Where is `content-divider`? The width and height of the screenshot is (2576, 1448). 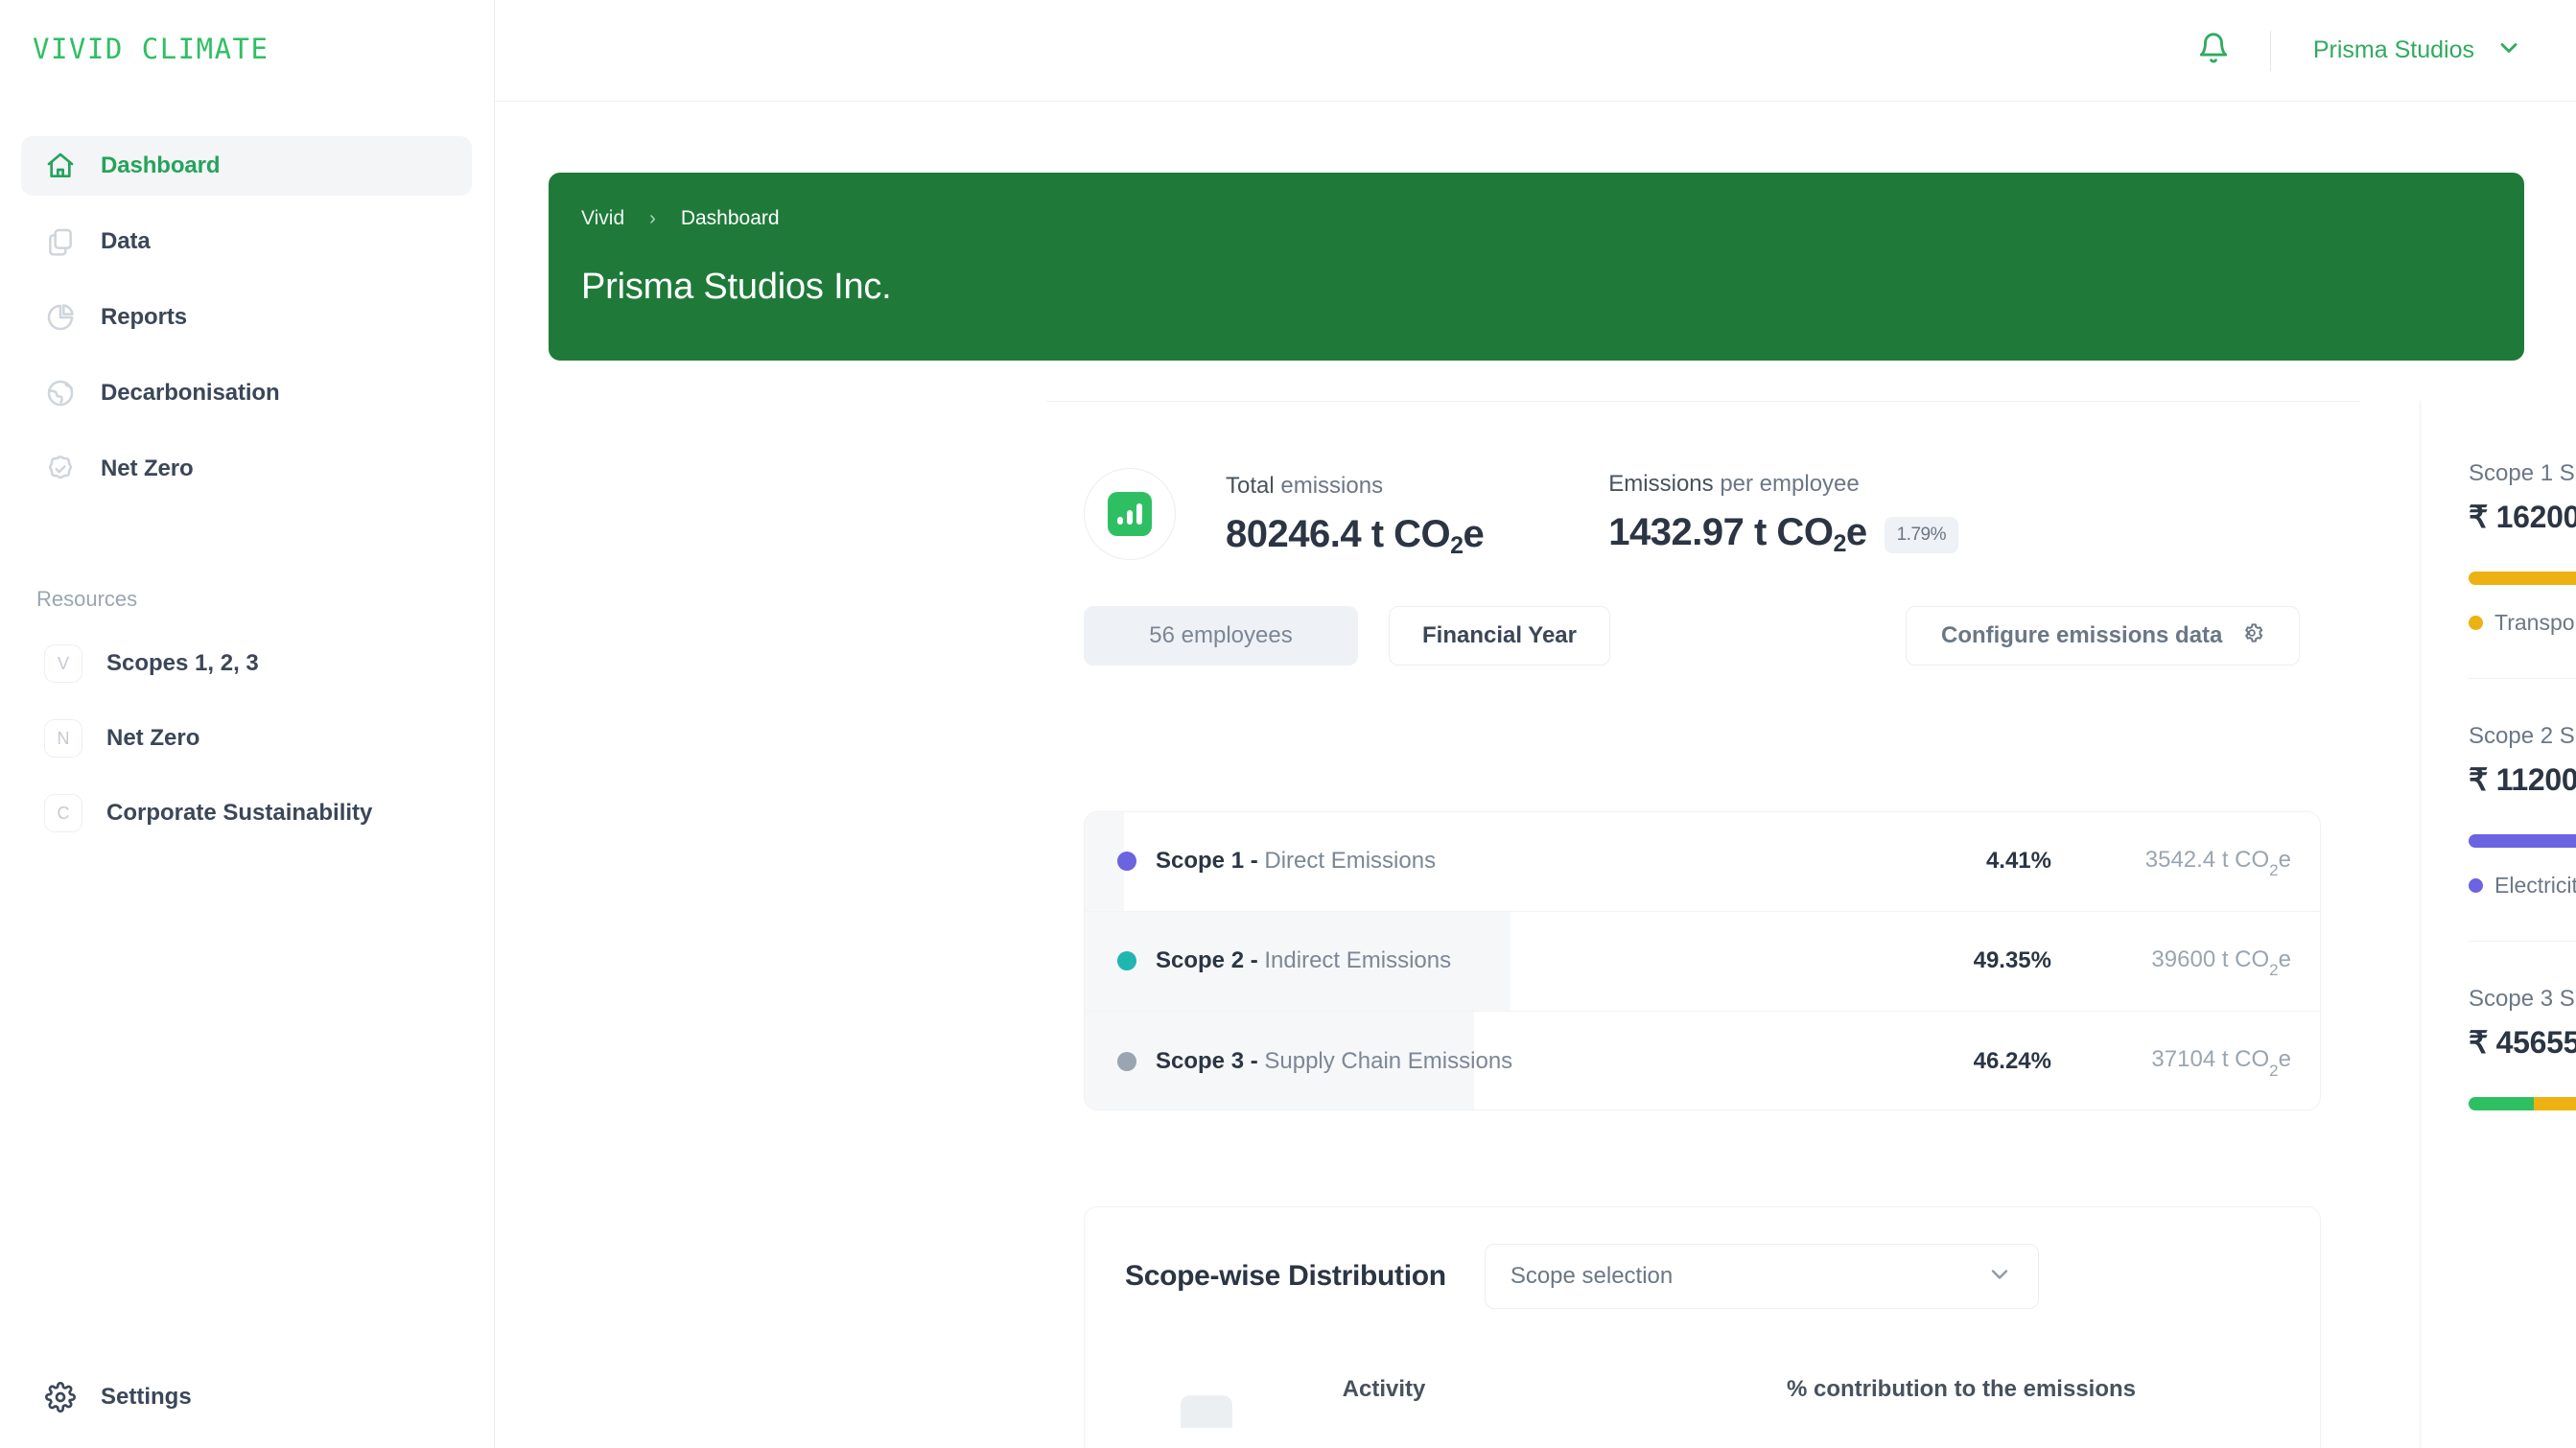 content-divider is located at coordinates (1703, 401).